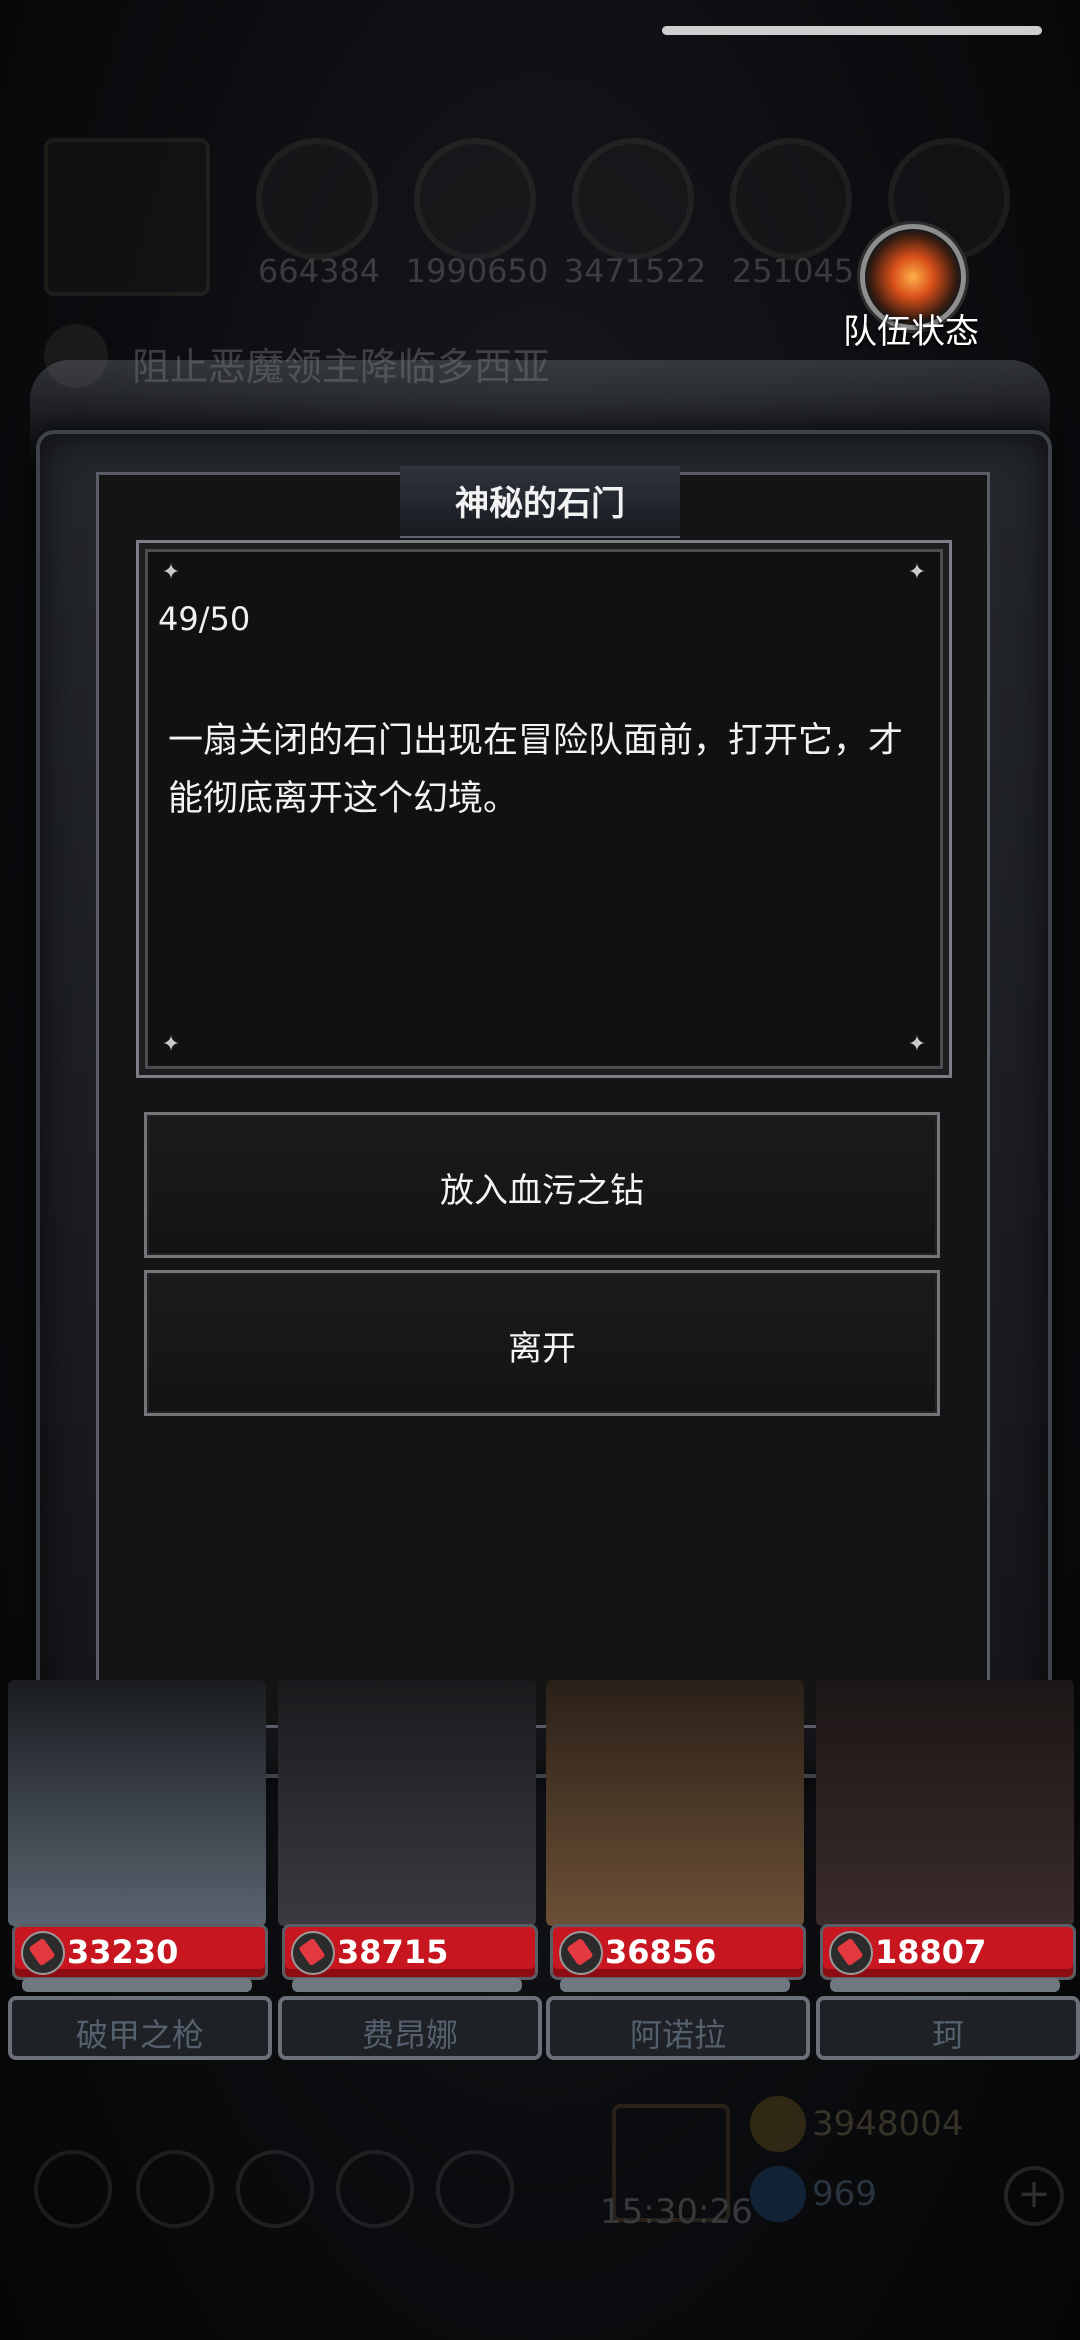  Describe the element at coordinates (635, 271) in the screenshot. I see `resource-3-value: 3471522` at that location.